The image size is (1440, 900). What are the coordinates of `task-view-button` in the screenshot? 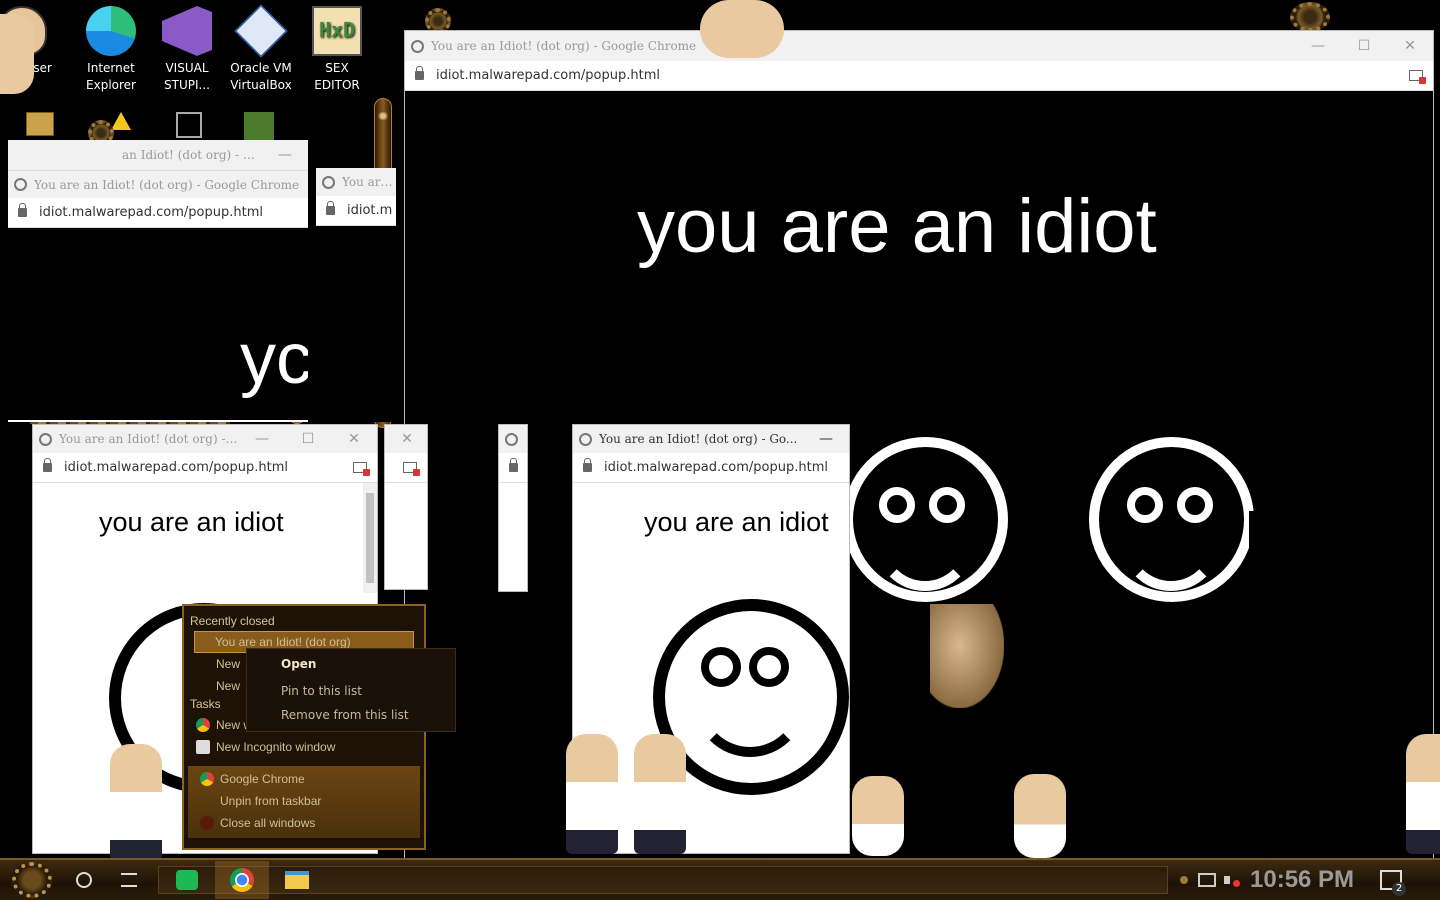 It's located at (129, 880).